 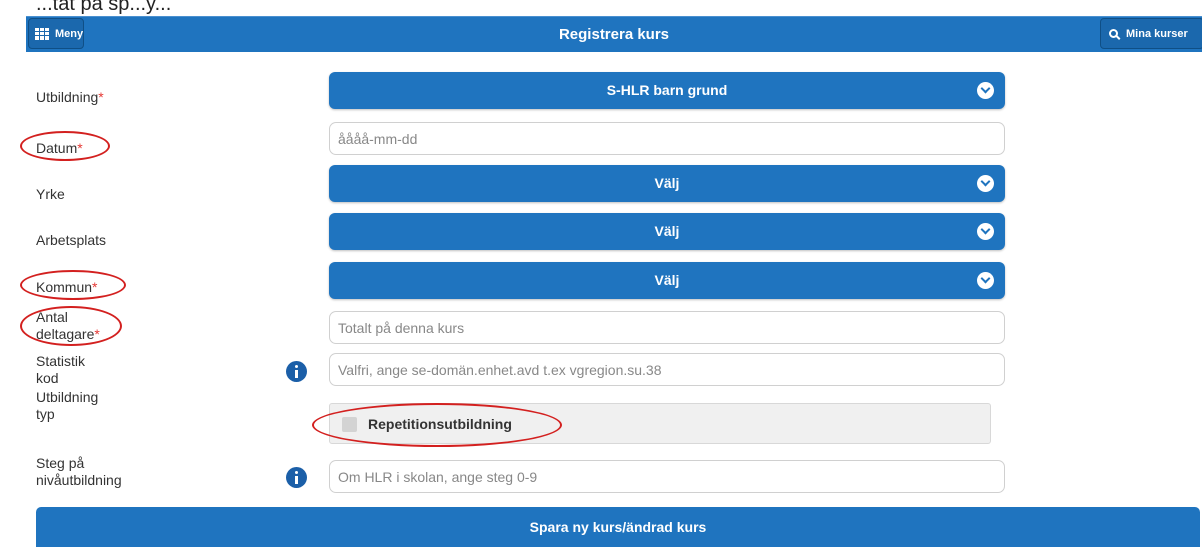 What do you see at coordinates (65, 334) in the screenshot?
I see `antal-label-line2: deltagare` at bounding box center [65, 334].